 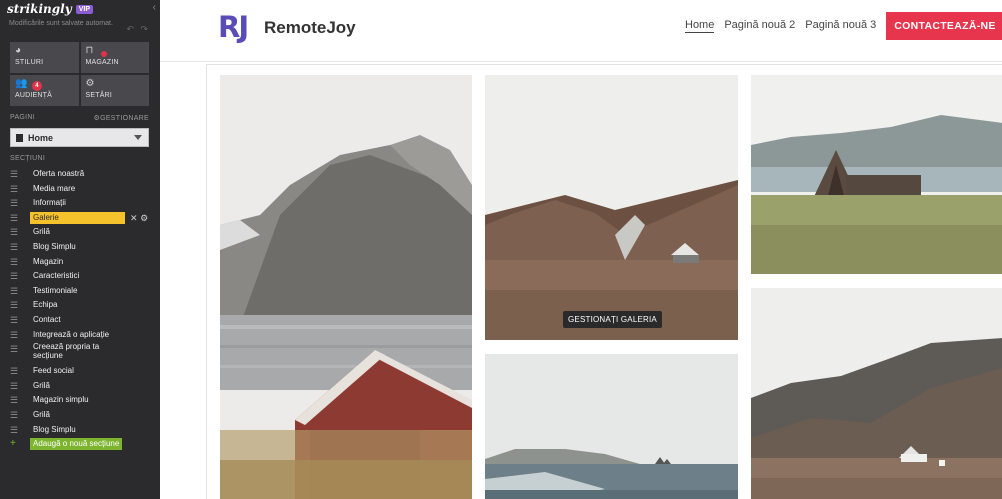 I want to click on manage-pages-button: ⚙GESTIONARE, so click(x=121, y=118).